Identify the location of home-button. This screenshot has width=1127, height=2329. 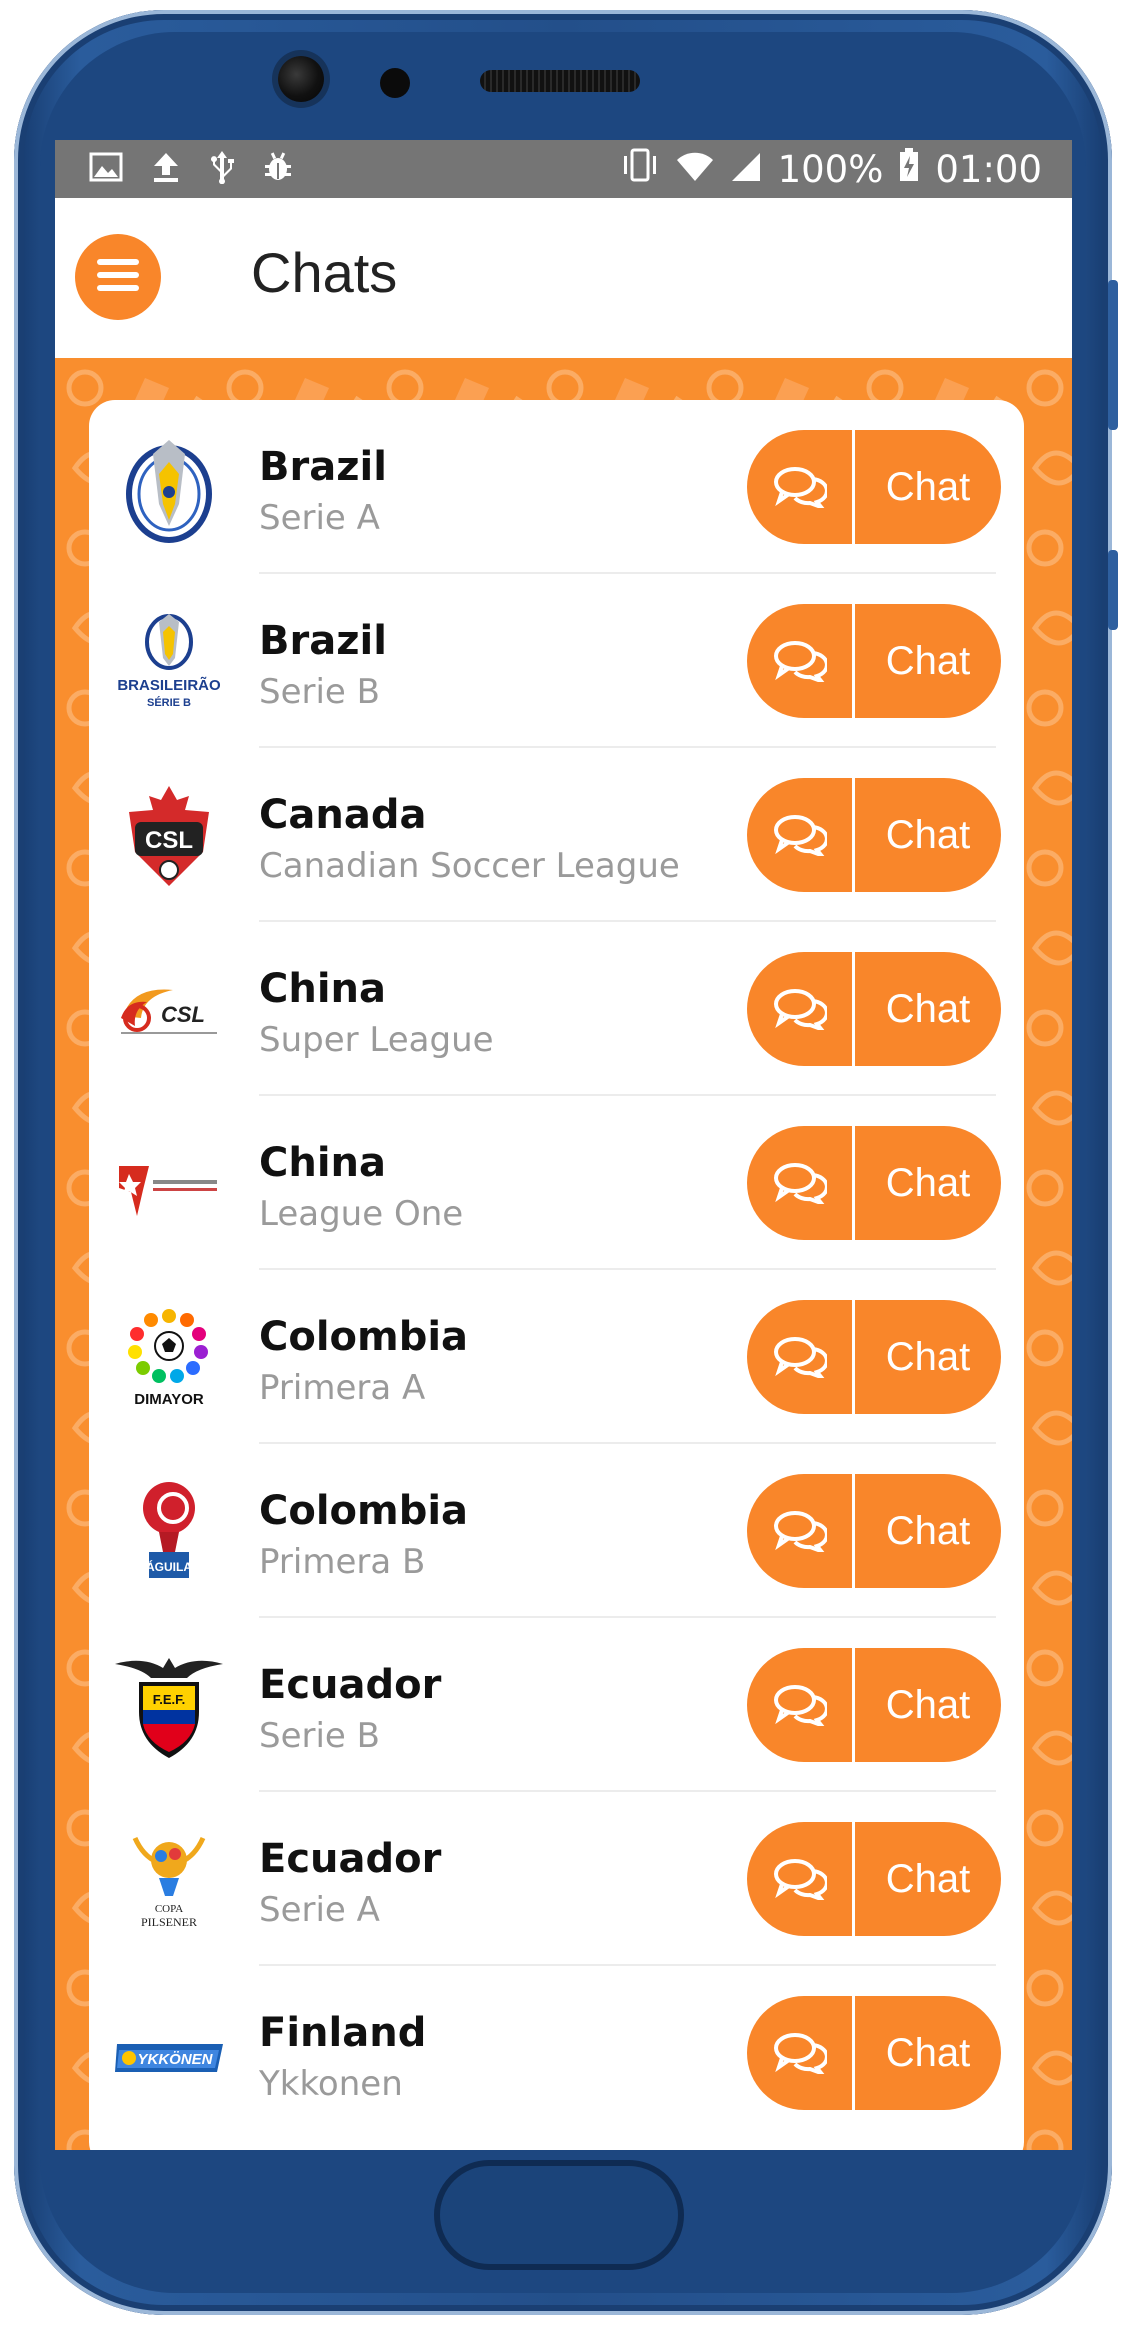
(559, 2215).